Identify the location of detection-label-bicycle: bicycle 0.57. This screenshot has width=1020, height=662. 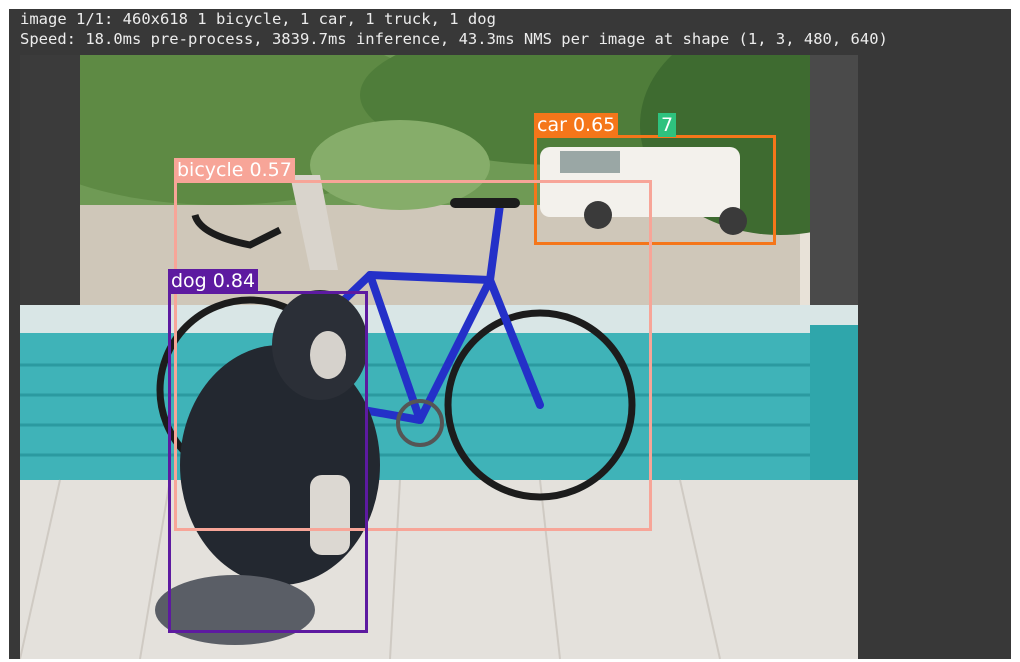
(234, 170).